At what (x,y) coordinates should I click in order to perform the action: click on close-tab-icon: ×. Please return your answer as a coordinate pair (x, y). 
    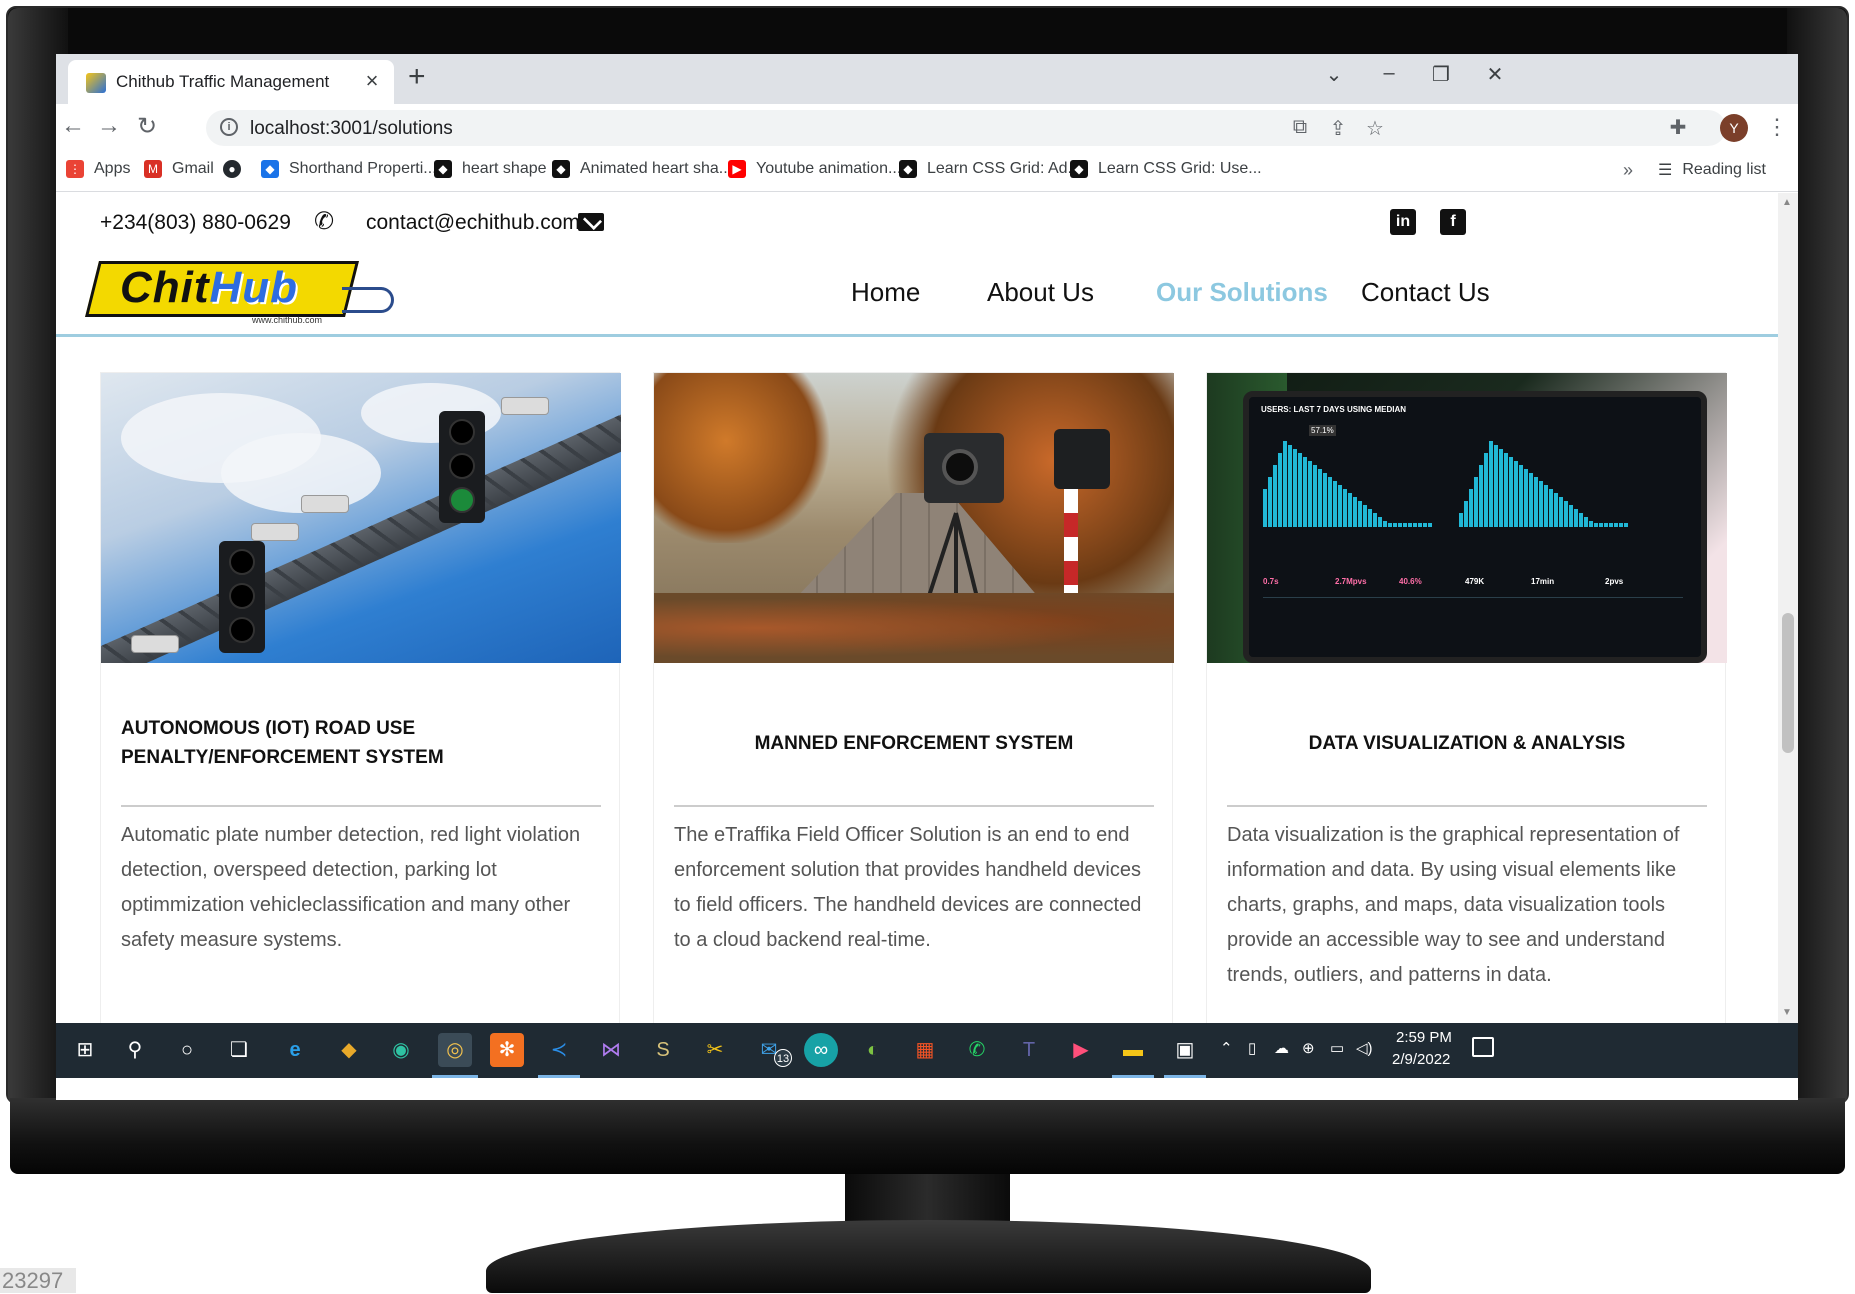
    Looking at the image, I should click on (372, 81).